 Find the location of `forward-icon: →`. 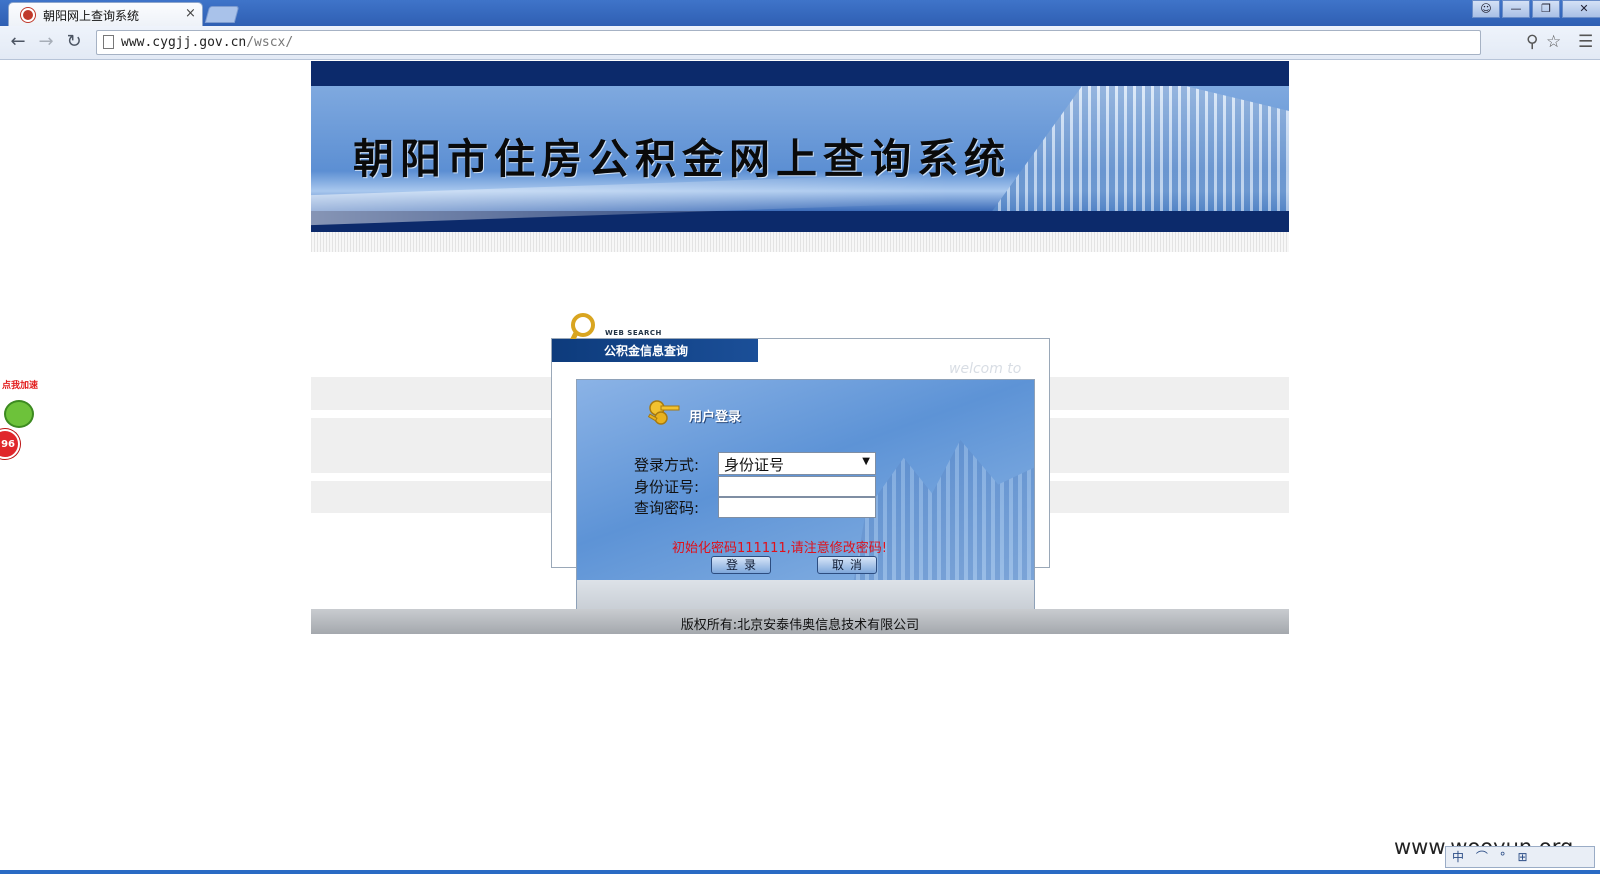

forward-icon: → is located at coordinates (46, 43).